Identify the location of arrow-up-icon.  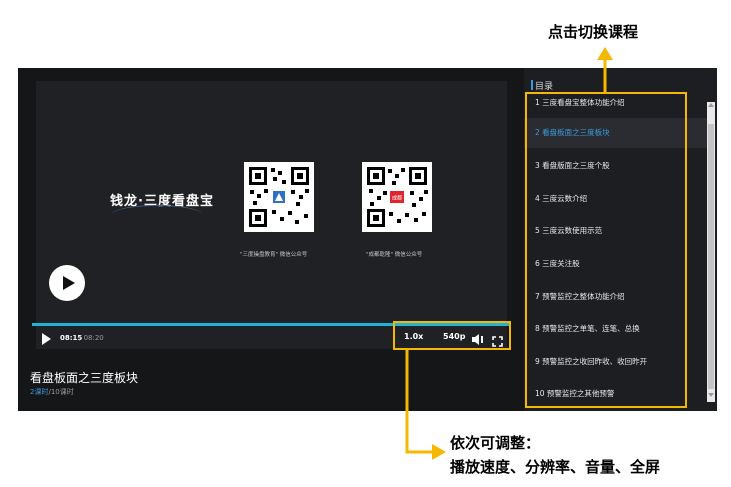
(605, 53).